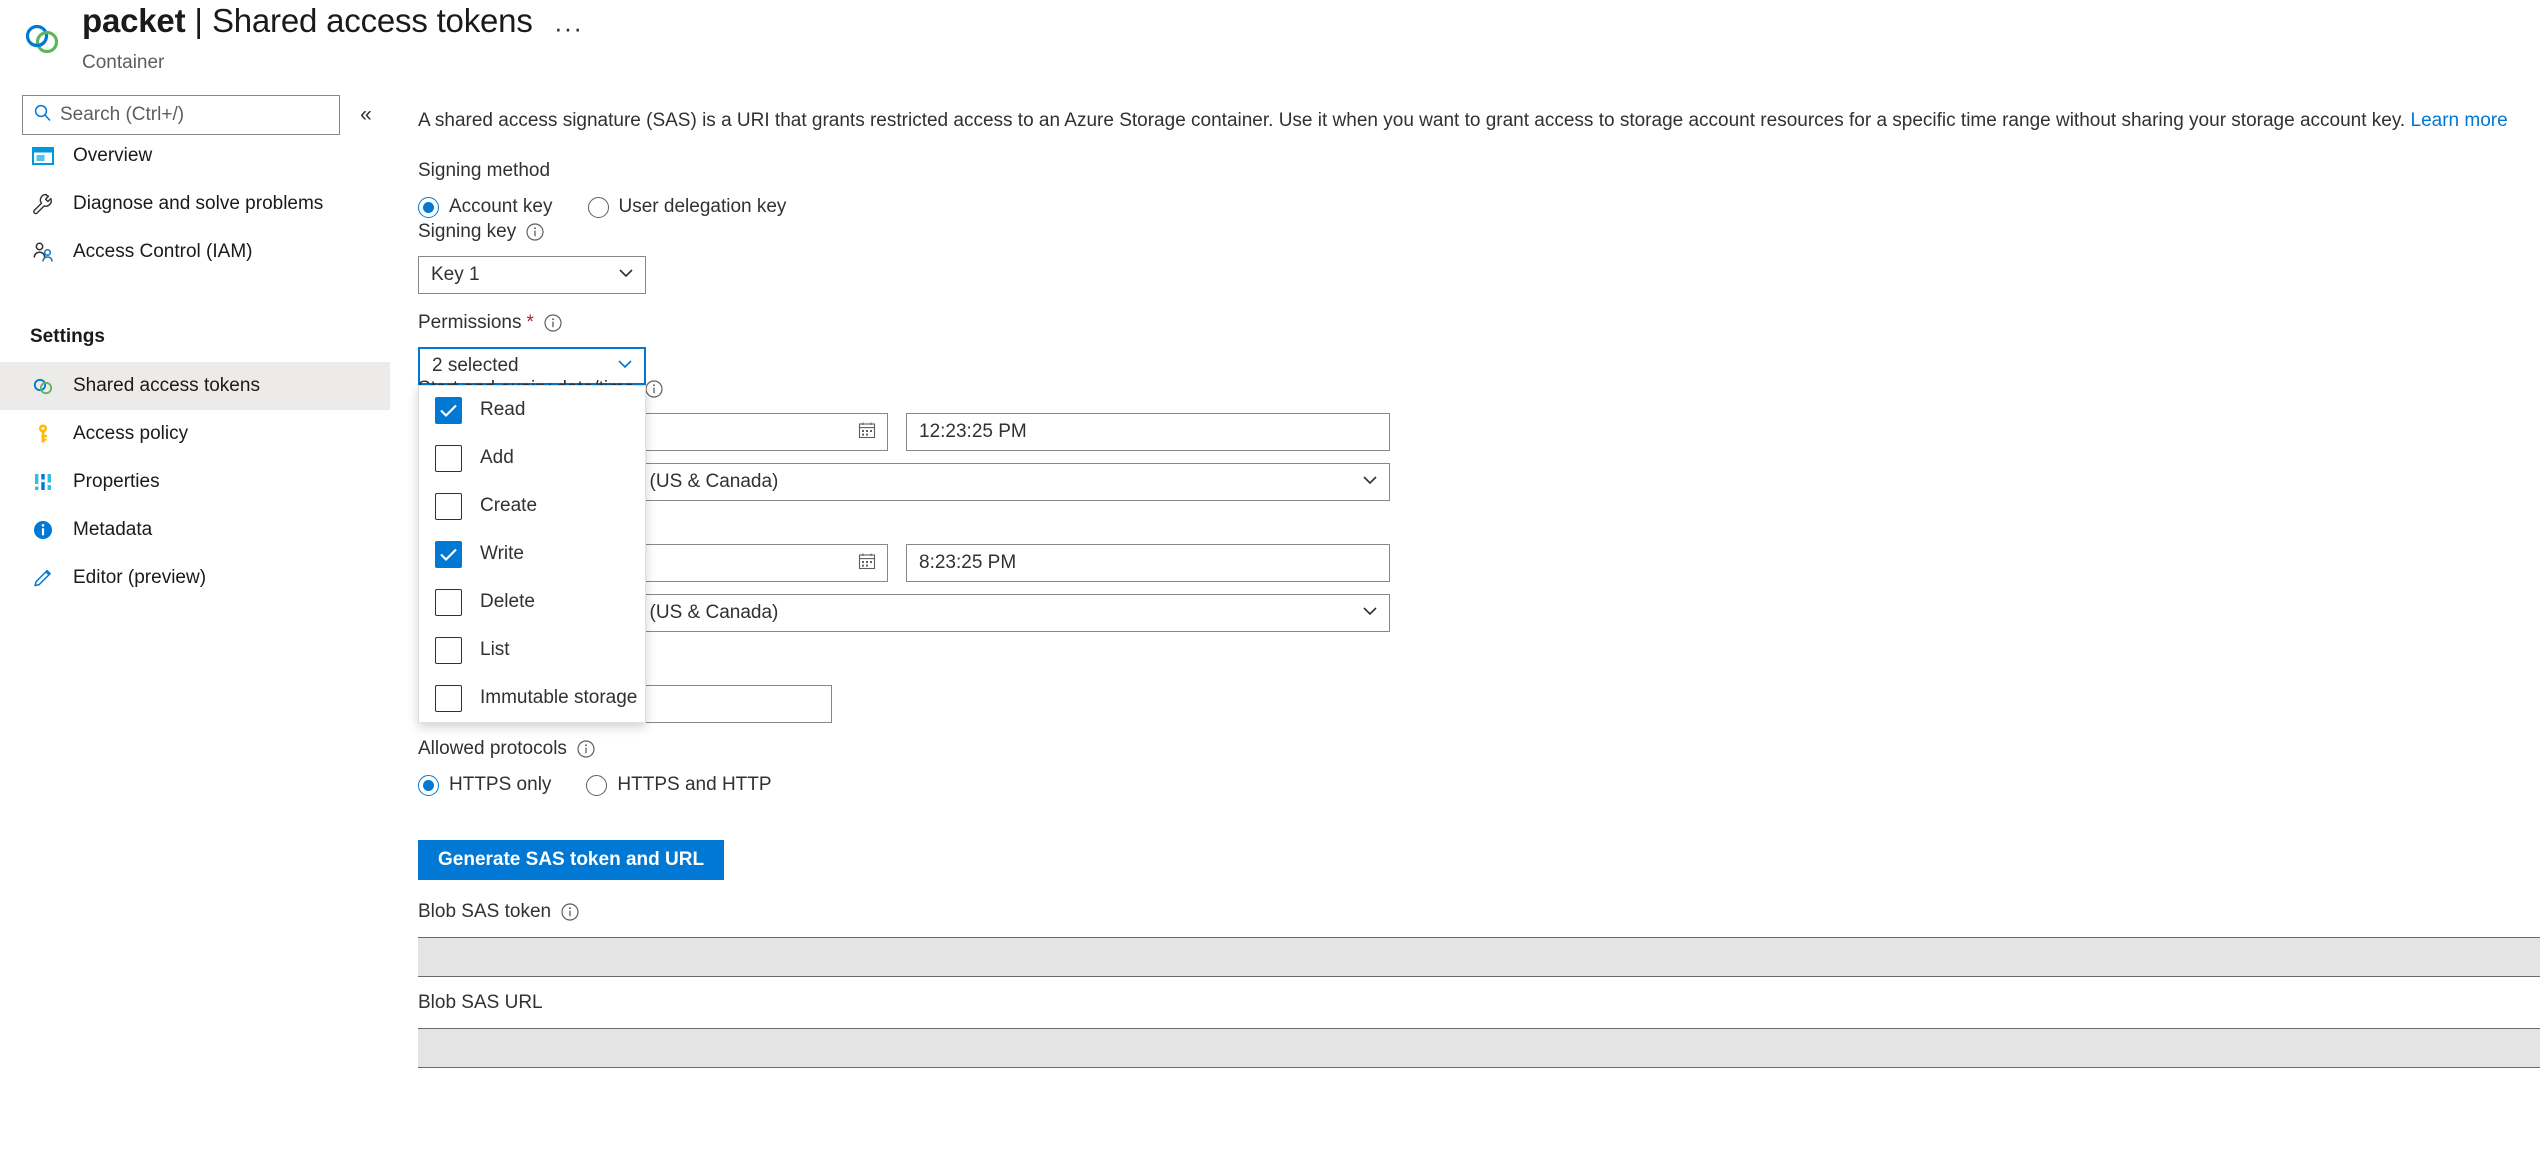 This screenshot has width=2540, height=1156. I want to click on learn-more-link: Learn more, so click(2459, 120).